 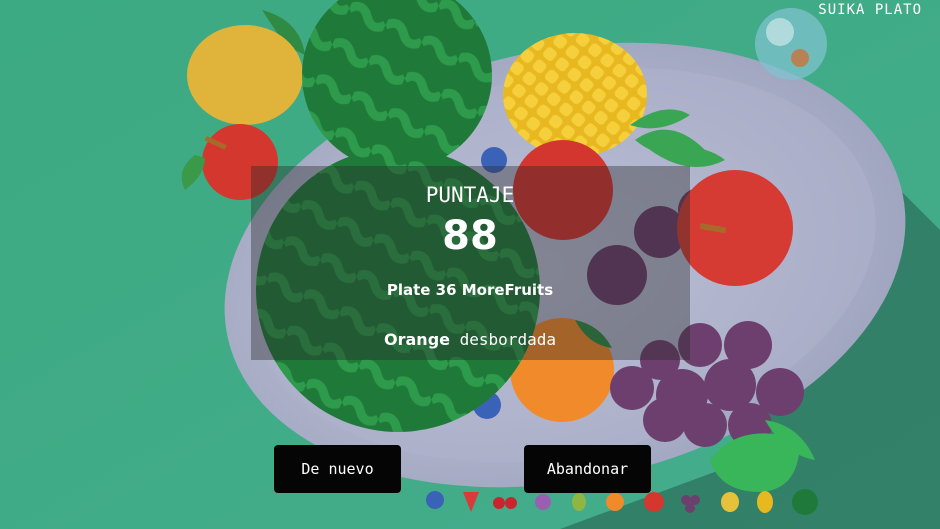 I want to click on overflow-message: Orange desbordada, so click(x=470, y=339).